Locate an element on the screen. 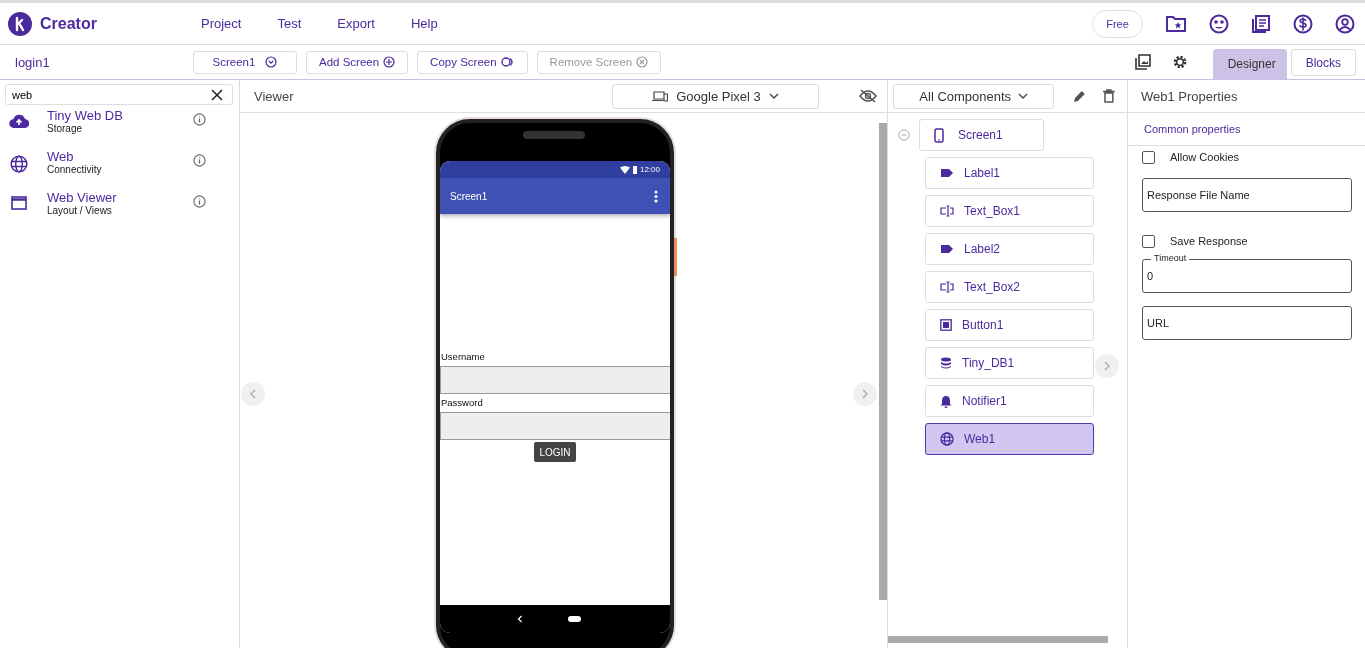  screen-dropdown: Screen1 is located at coordinates (245, 62).